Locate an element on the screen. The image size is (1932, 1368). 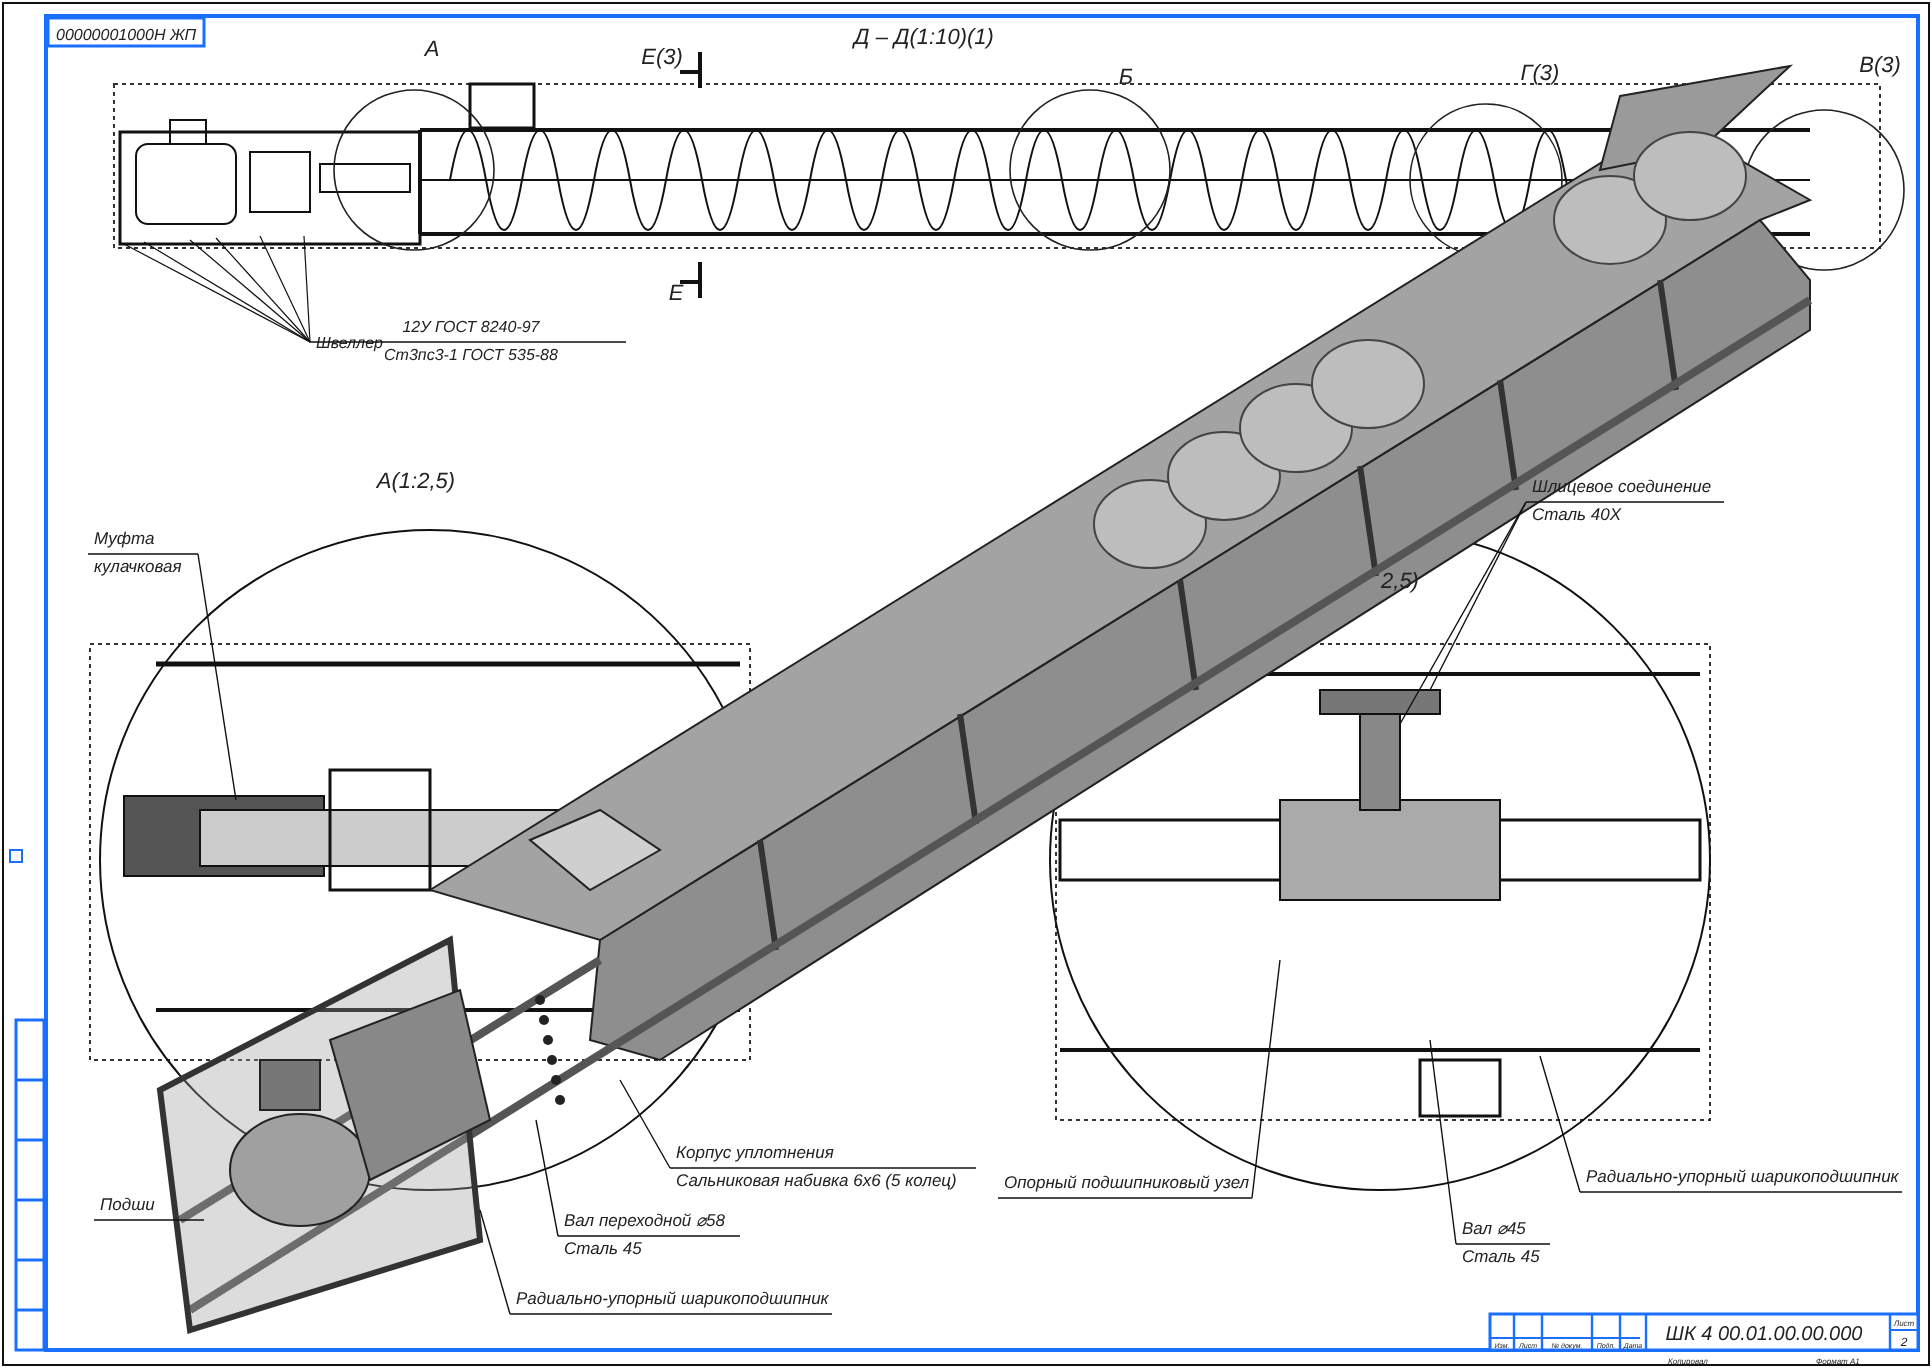
callout-text: Опорный подшипниковый узел is located at coordinates (1127, 1182).